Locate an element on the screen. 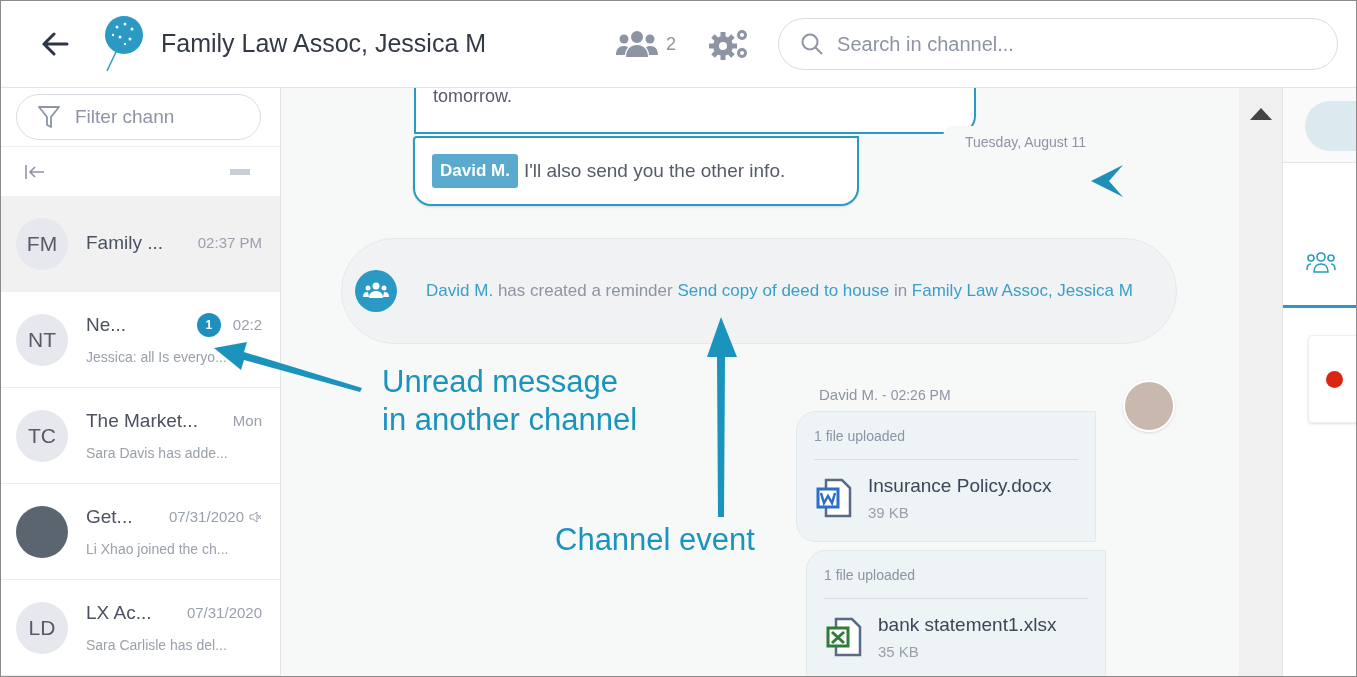 This screenshot has height=677, width=1357. group-icon is located at coordinates (376, 291).